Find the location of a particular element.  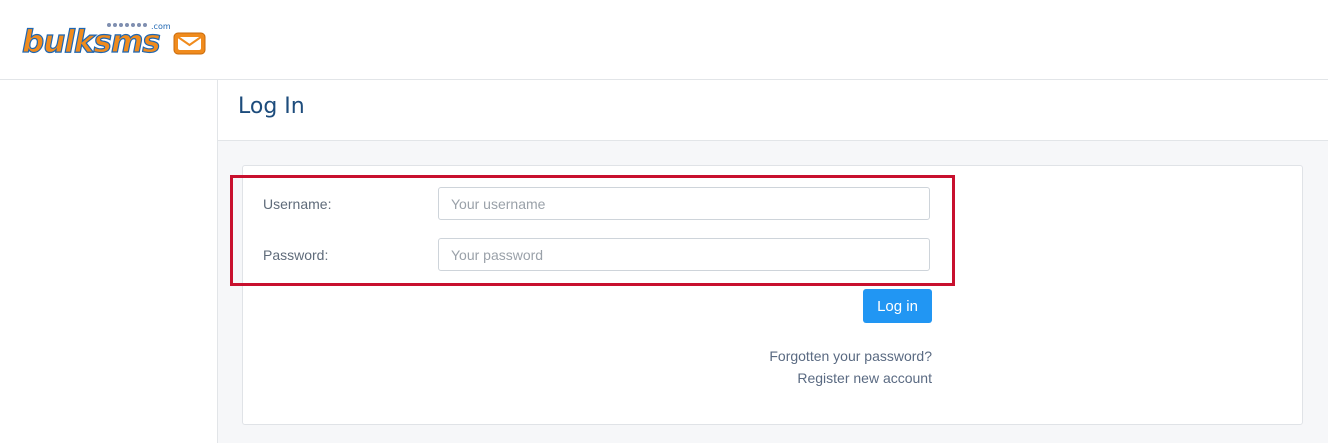

sidebar is located at coordinates (109, 261).